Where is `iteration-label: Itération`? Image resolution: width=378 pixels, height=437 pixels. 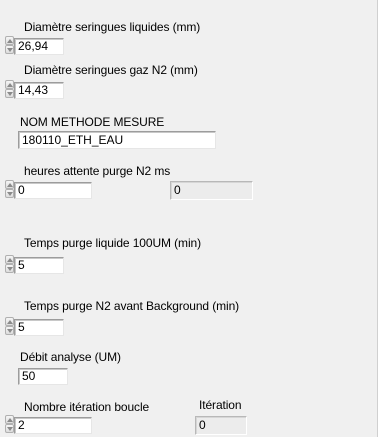
iteration-label: Itération is located at coordinates (220, 405).